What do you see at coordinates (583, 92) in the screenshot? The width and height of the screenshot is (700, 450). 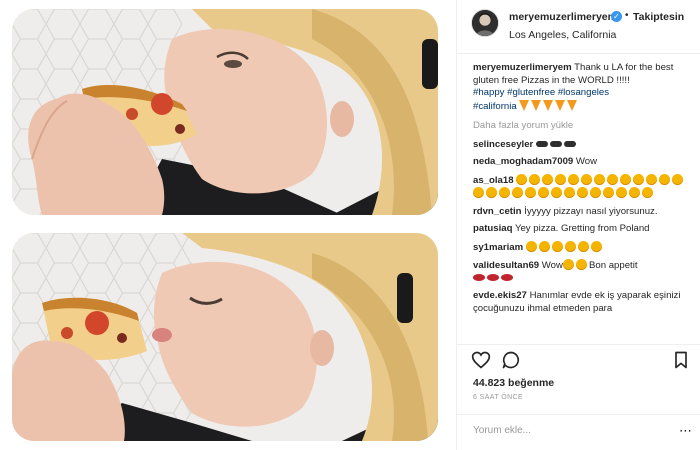 I see `hashtag-link: #losangeles` at bounding box center [583, 92].